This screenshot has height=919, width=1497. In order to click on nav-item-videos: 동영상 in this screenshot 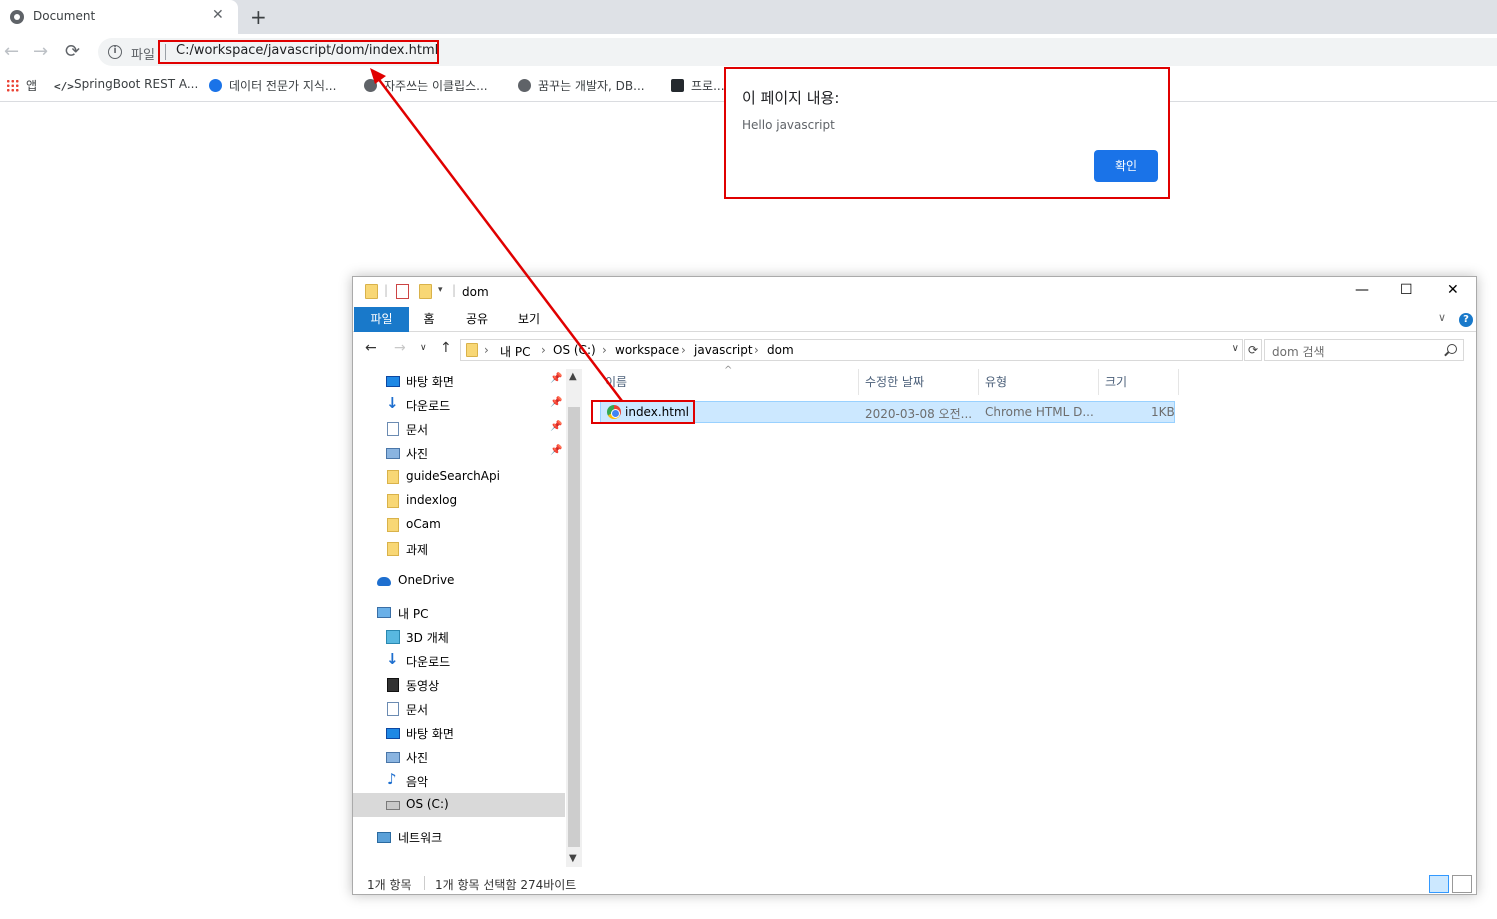, I will do `click(459, 685)`.